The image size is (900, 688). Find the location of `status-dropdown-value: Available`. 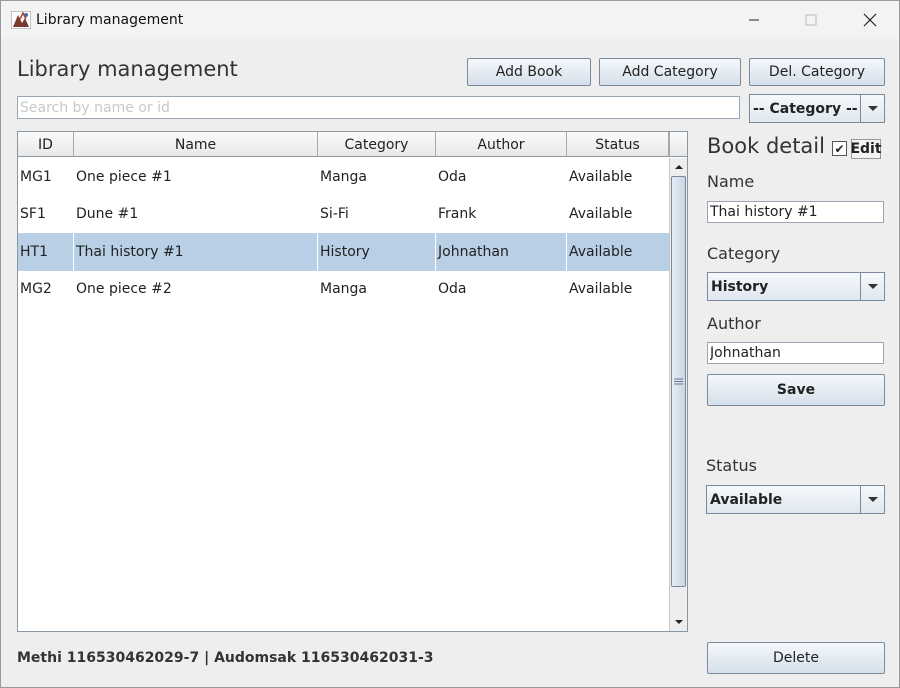

status-dropdown-value: Available is located at coordinates (746, 499).